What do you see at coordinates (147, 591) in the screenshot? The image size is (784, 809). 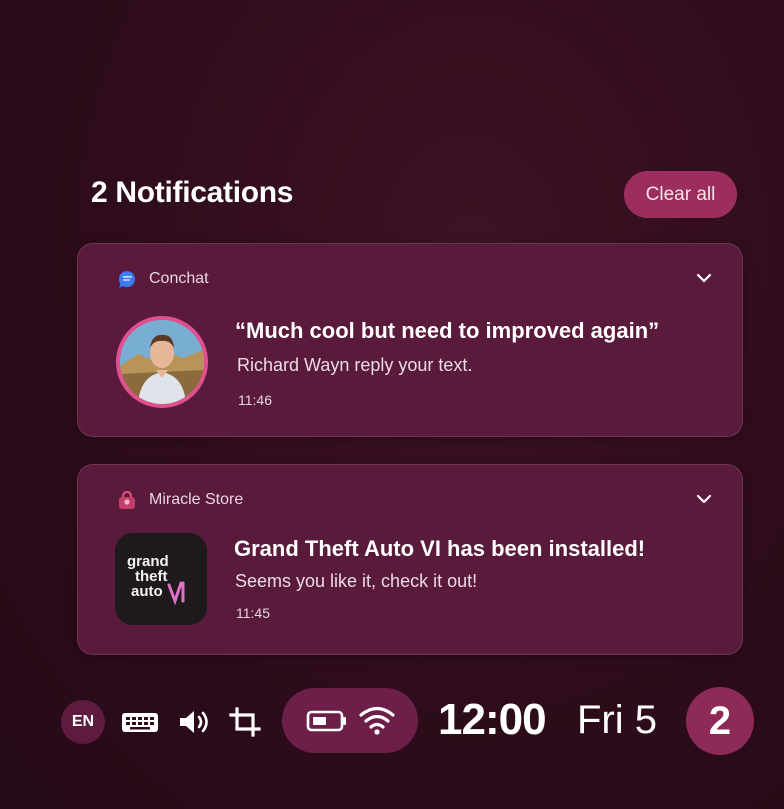 I see `logo-line-auto: auto` at bounding box center [147, 591].